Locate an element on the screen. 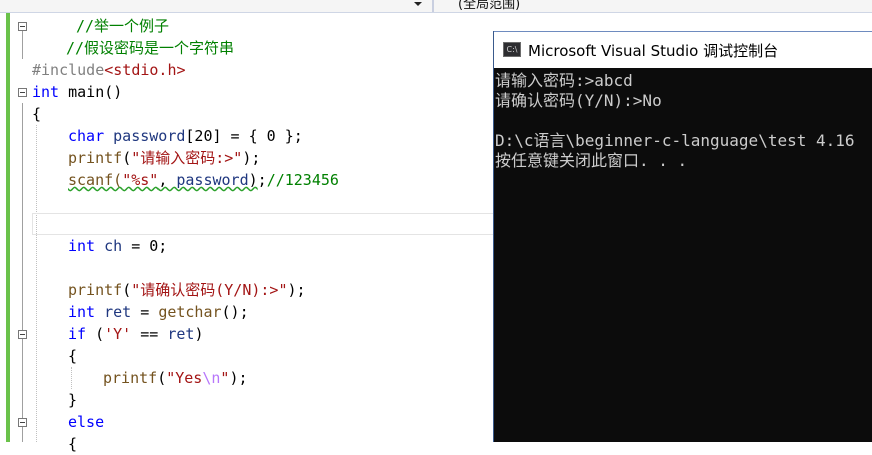 The image size is (872, 455). toolbar: (全局范围) is located at coordinates (436, 6).